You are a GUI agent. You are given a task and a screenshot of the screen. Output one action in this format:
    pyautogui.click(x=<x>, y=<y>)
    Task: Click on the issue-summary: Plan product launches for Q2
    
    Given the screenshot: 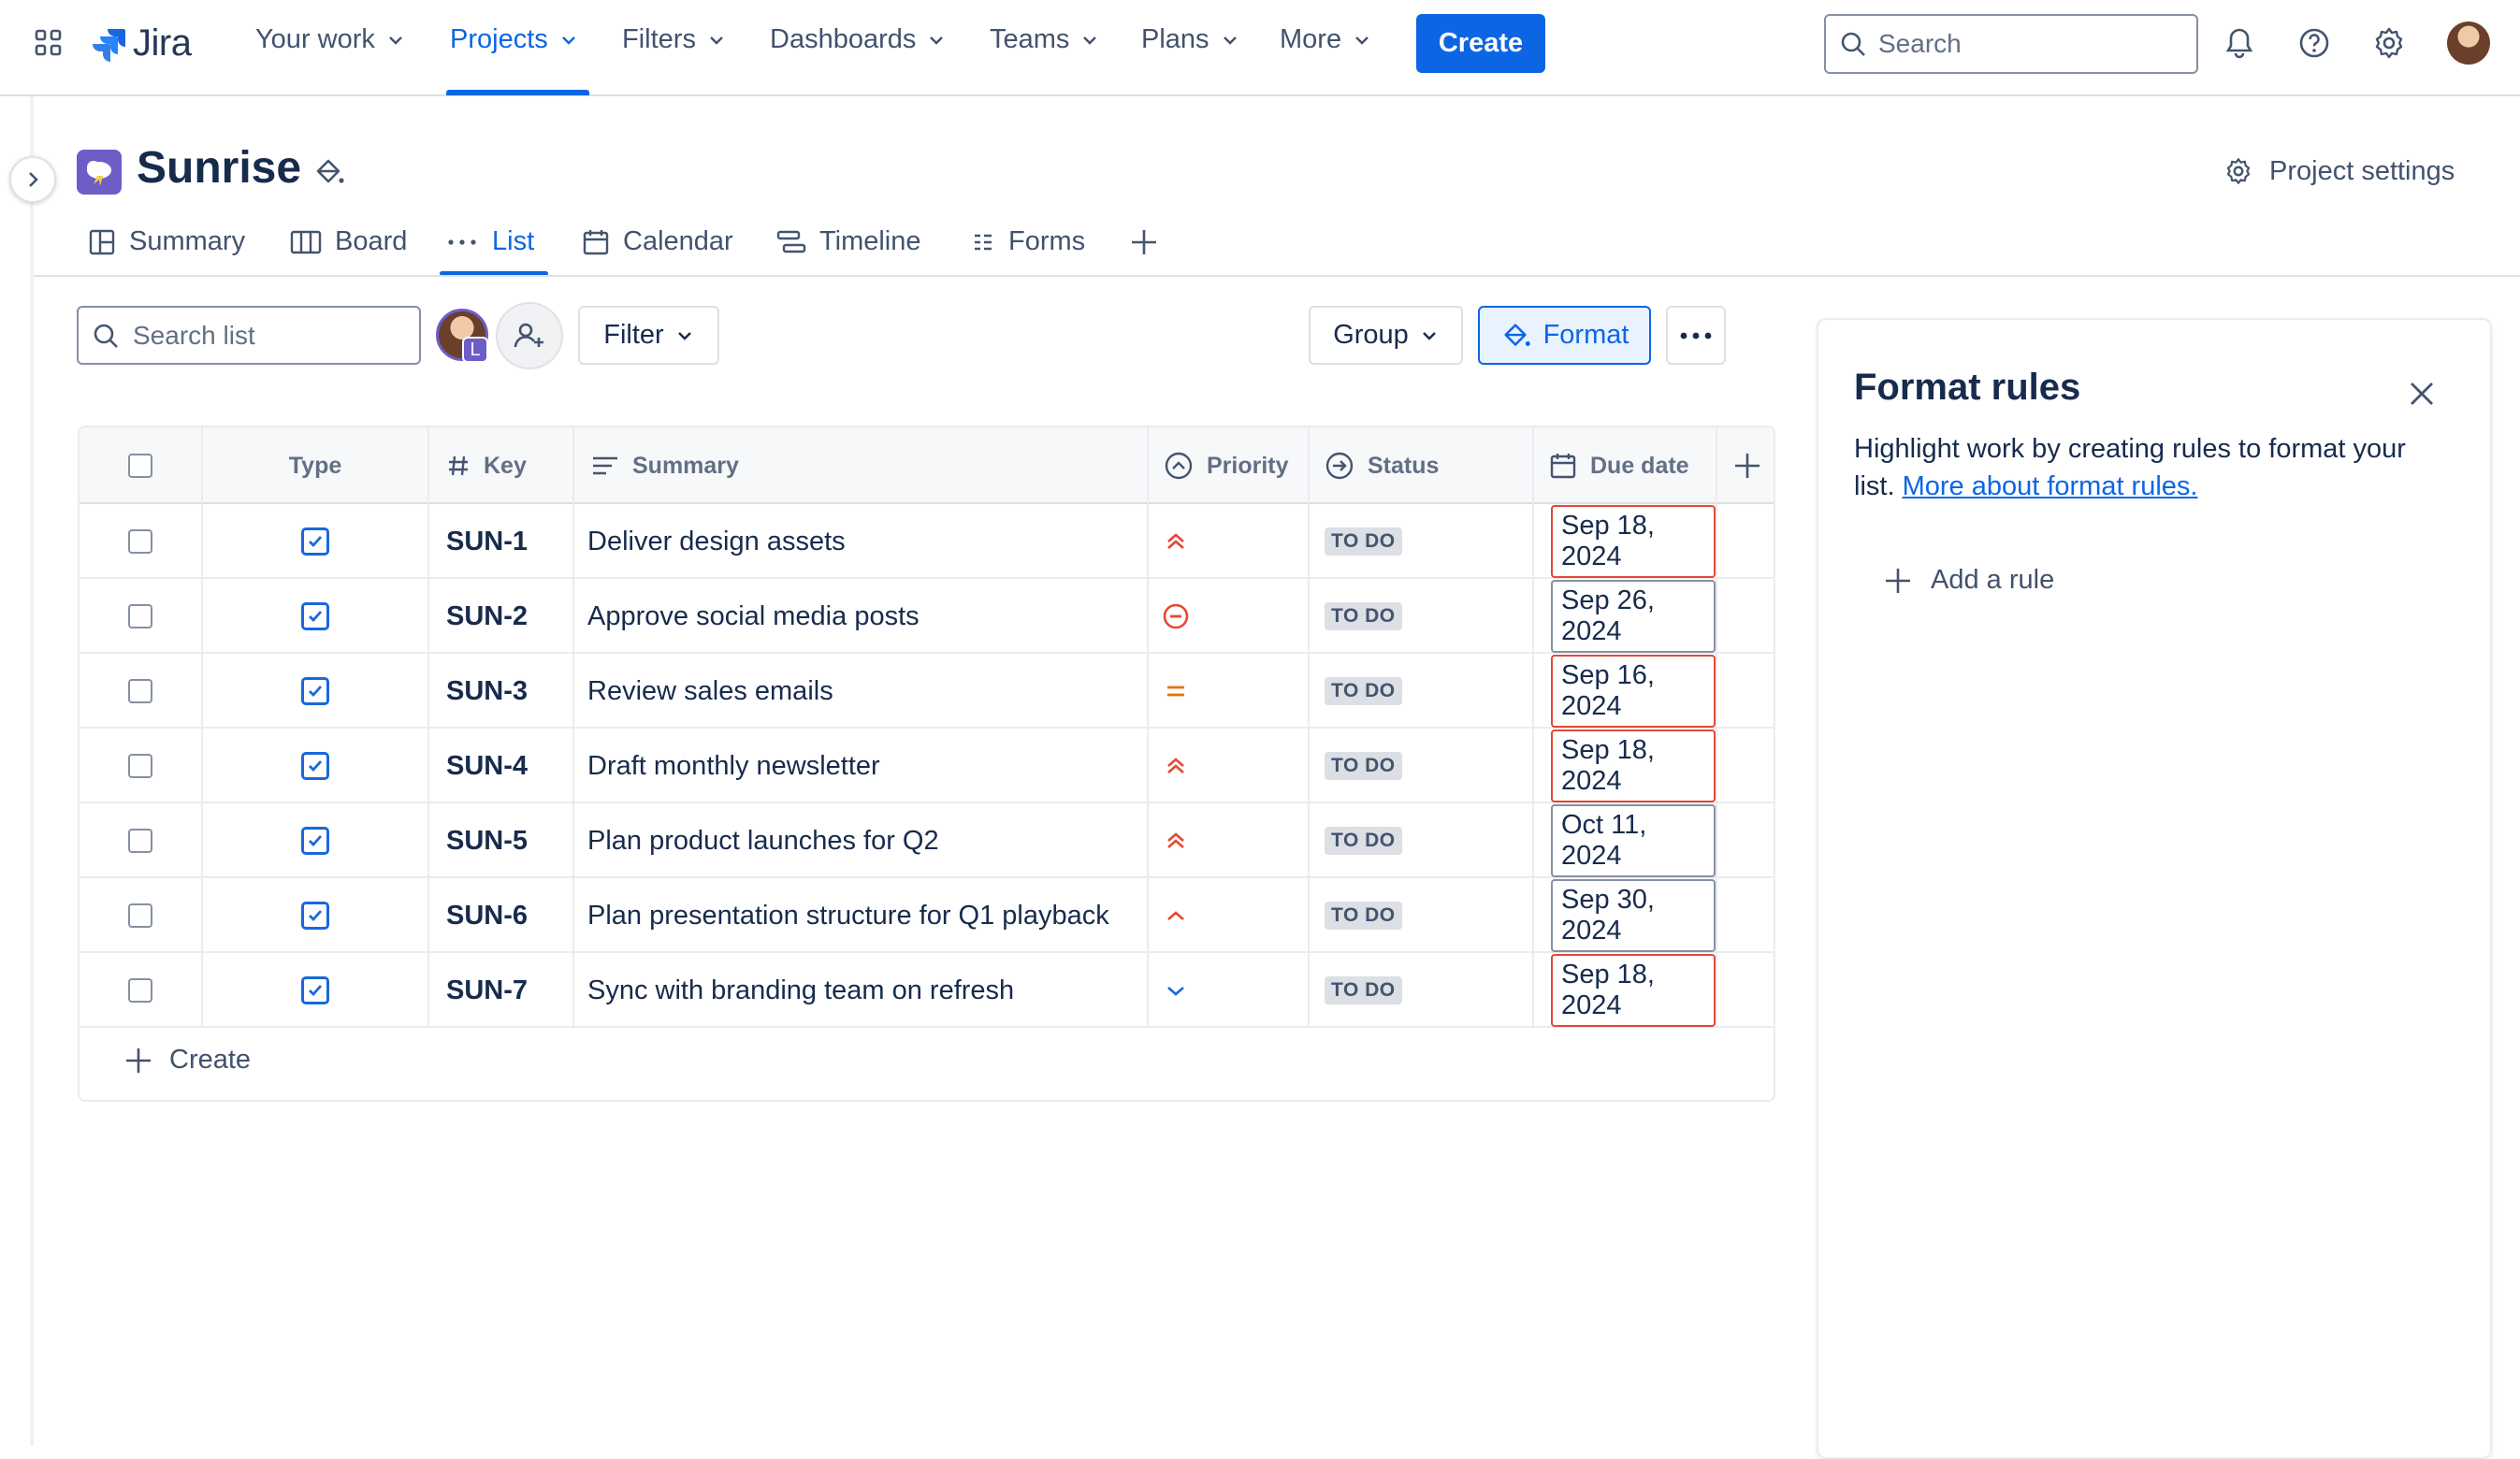 What is the action you would take?
    pyautogui.click(x=763, y=841)
    